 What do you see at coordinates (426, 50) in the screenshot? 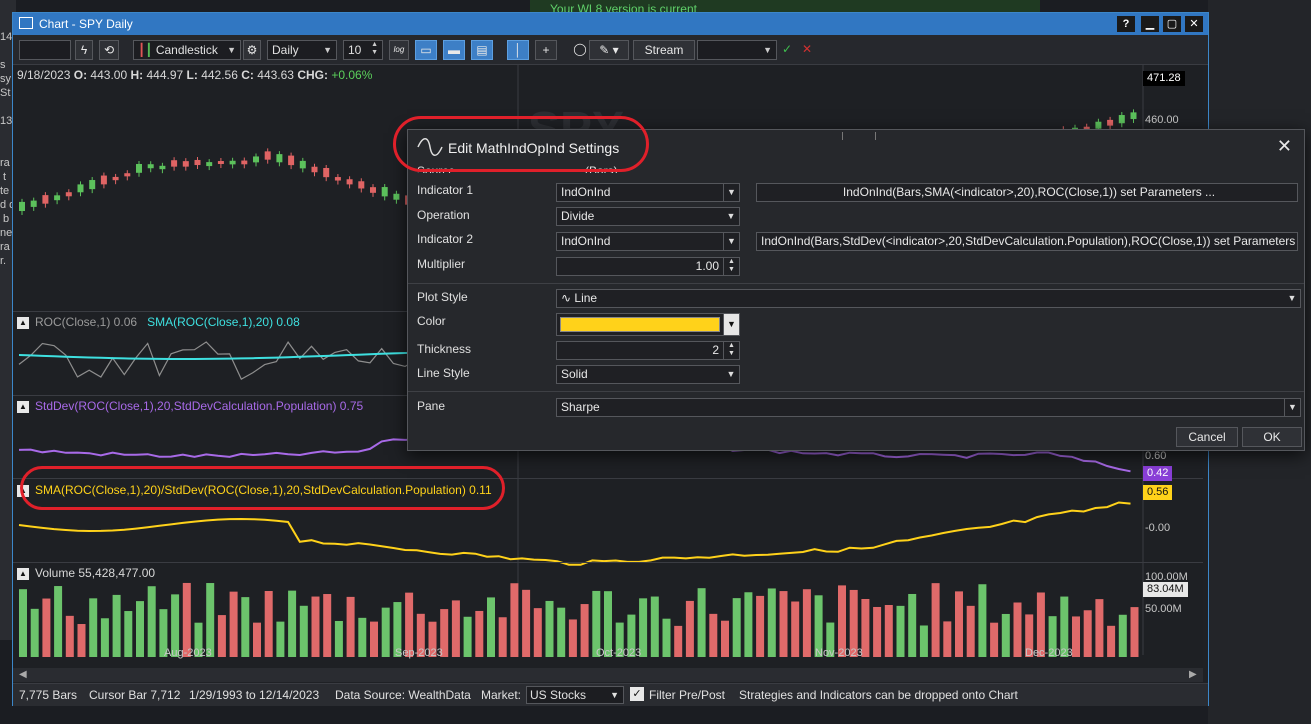
I see `layout-icon-1: ▭` at bounding box center [426, 50].